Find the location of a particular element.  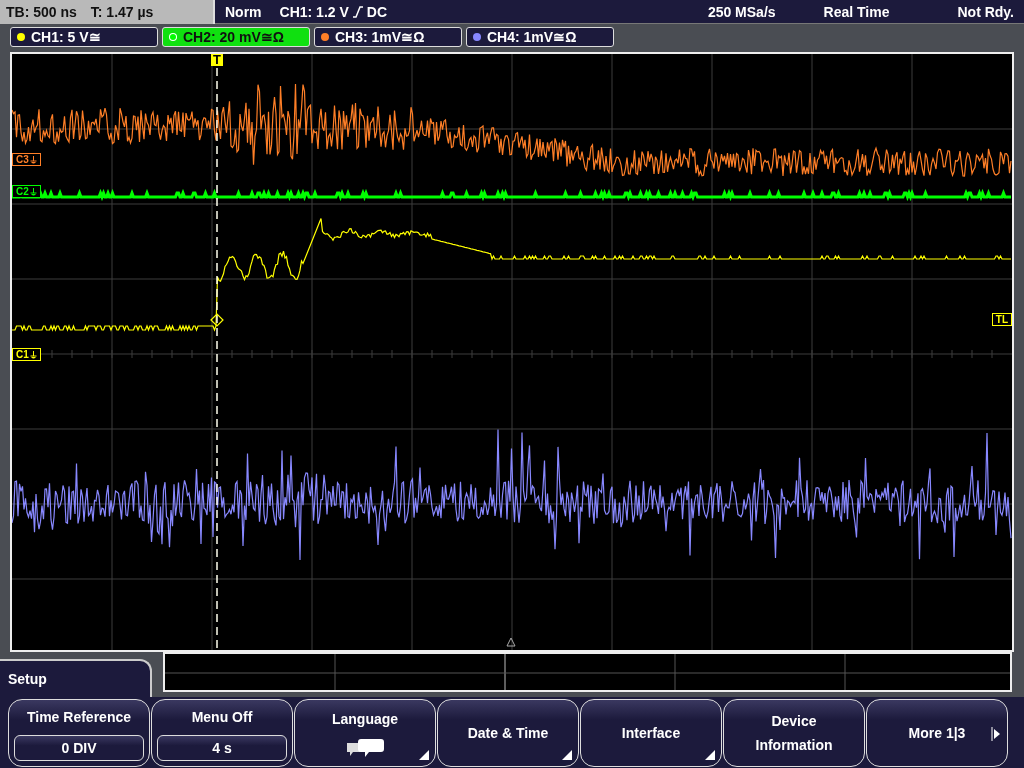

trigger-time-label: T: 1.47 µs is located at coordinates (122, 12).